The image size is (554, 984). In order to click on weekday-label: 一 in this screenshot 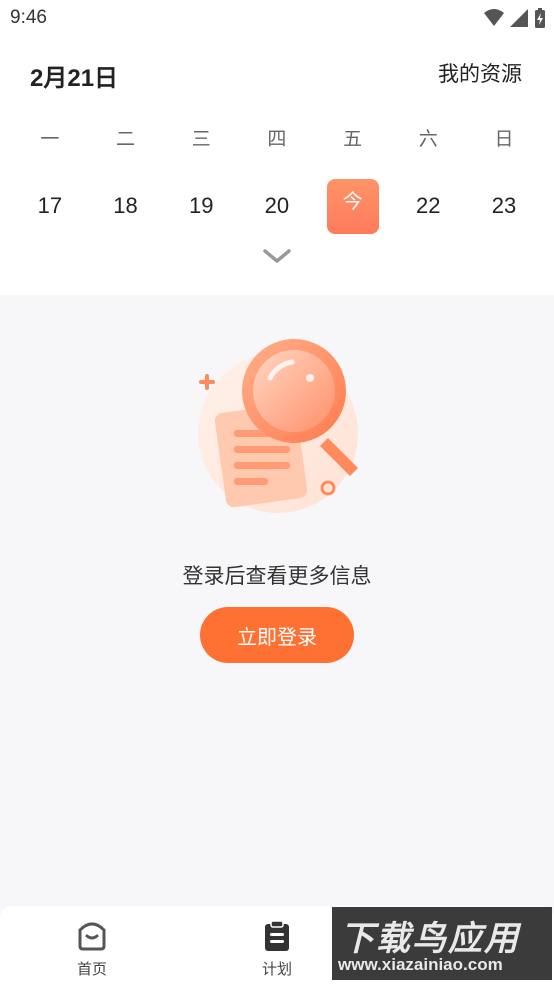, I will do `click(50, 139)`.